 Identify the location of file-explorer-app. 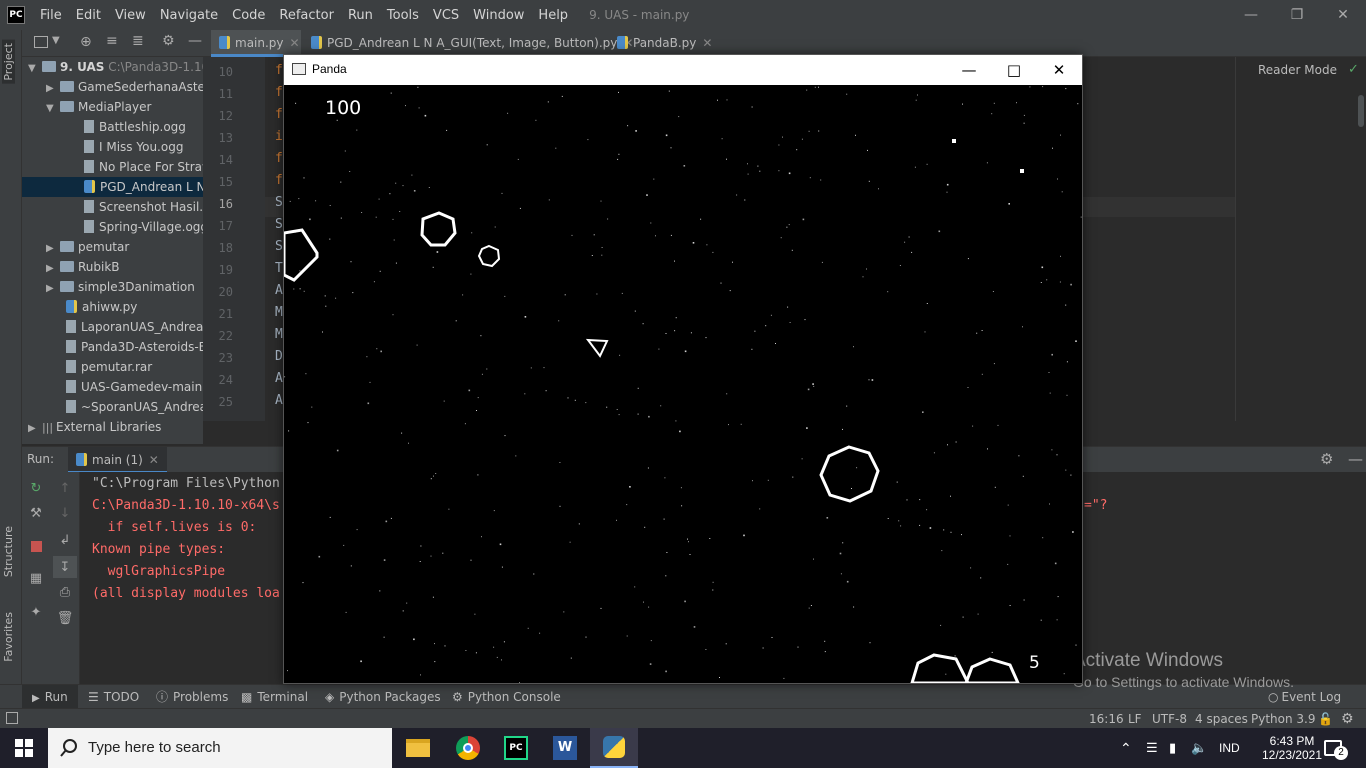
(418, 748).